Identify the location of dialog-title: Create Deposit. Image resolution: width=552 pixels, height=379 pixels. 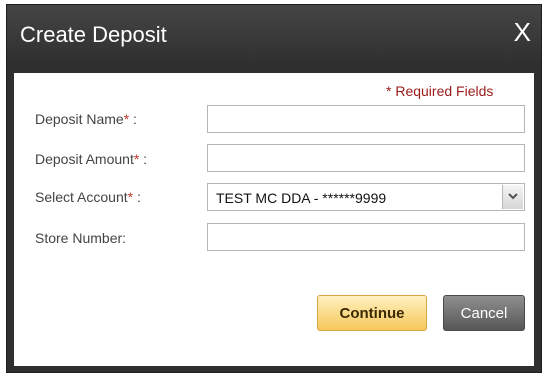
(93, 34).